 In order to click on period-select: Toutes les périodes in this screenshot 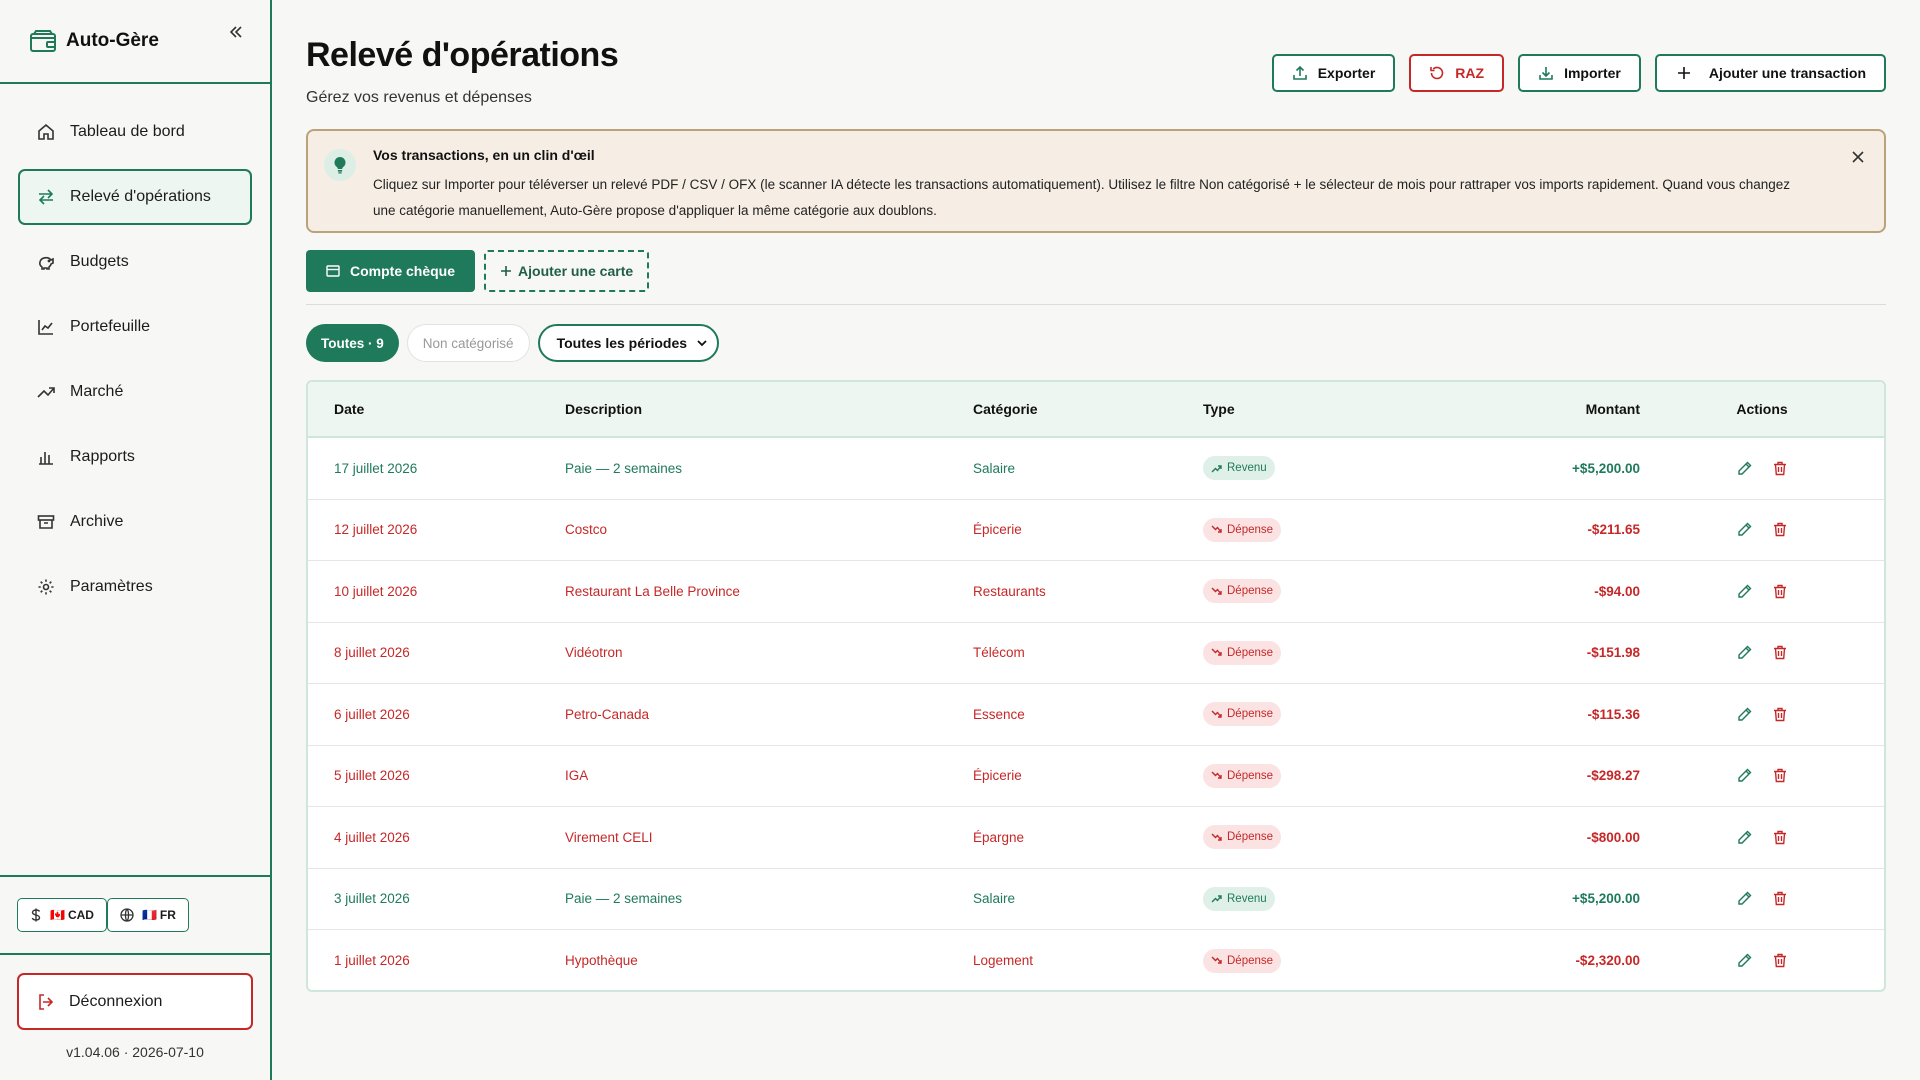, I will do `click(628, 343)`.